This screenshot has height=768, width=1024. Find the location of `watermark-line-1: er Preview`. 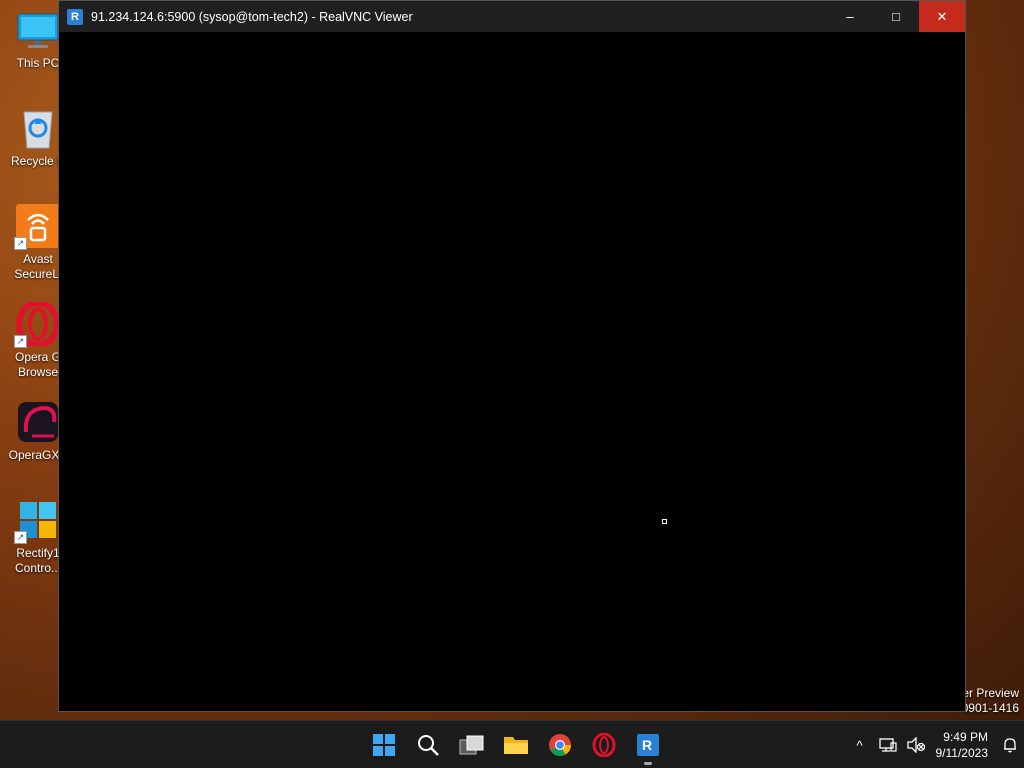

watermark-line-1: er Preview is located at coordinates (990, 693).